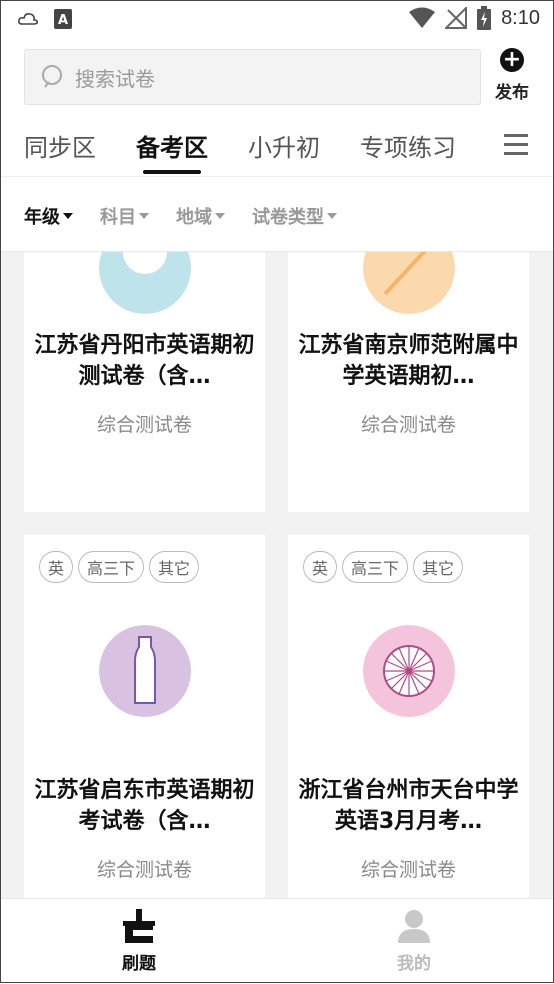  What do you see at coordinates (145, 283) in the screenshot?
I see `tape-roll-icon` at bounding box center [145, 283].